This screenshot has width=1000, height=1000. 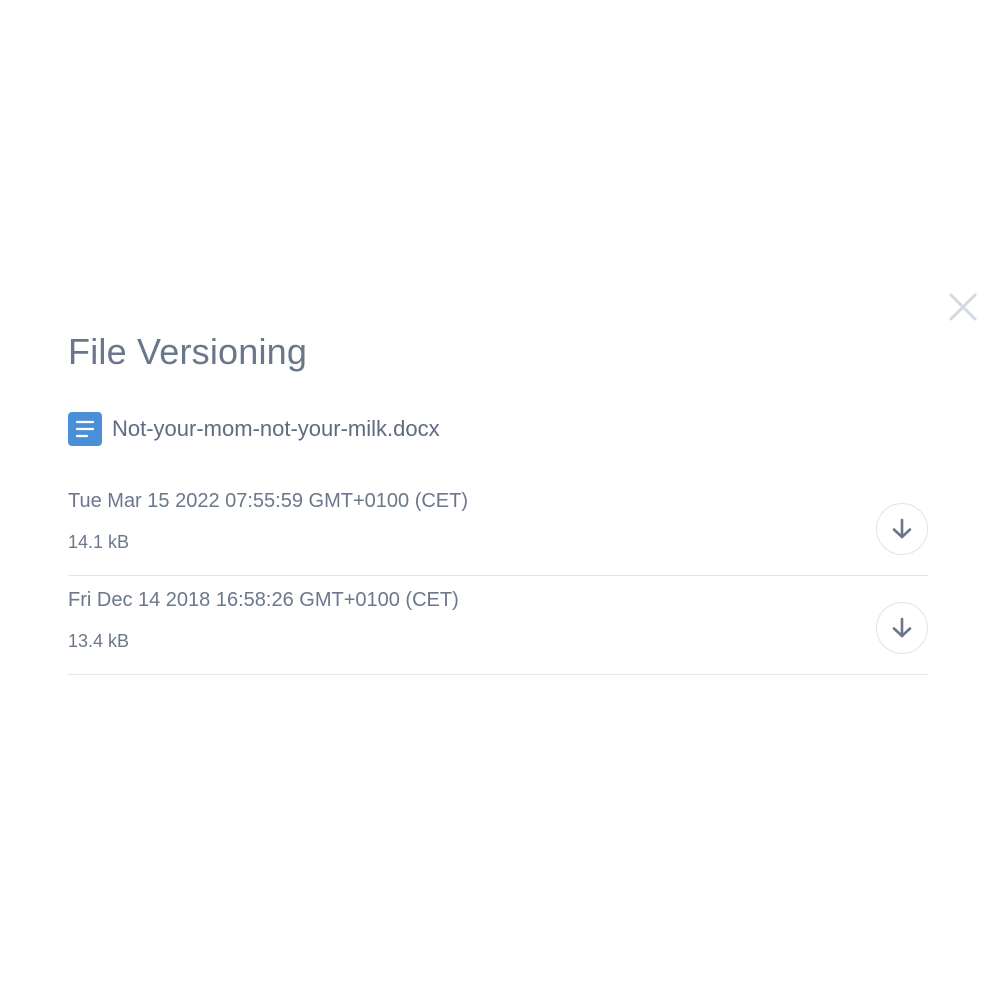 What do you see at coordinates (188, 351) in the screenshot?
I see `dialog-title: File Versioning` at bounding box center [188, 351].